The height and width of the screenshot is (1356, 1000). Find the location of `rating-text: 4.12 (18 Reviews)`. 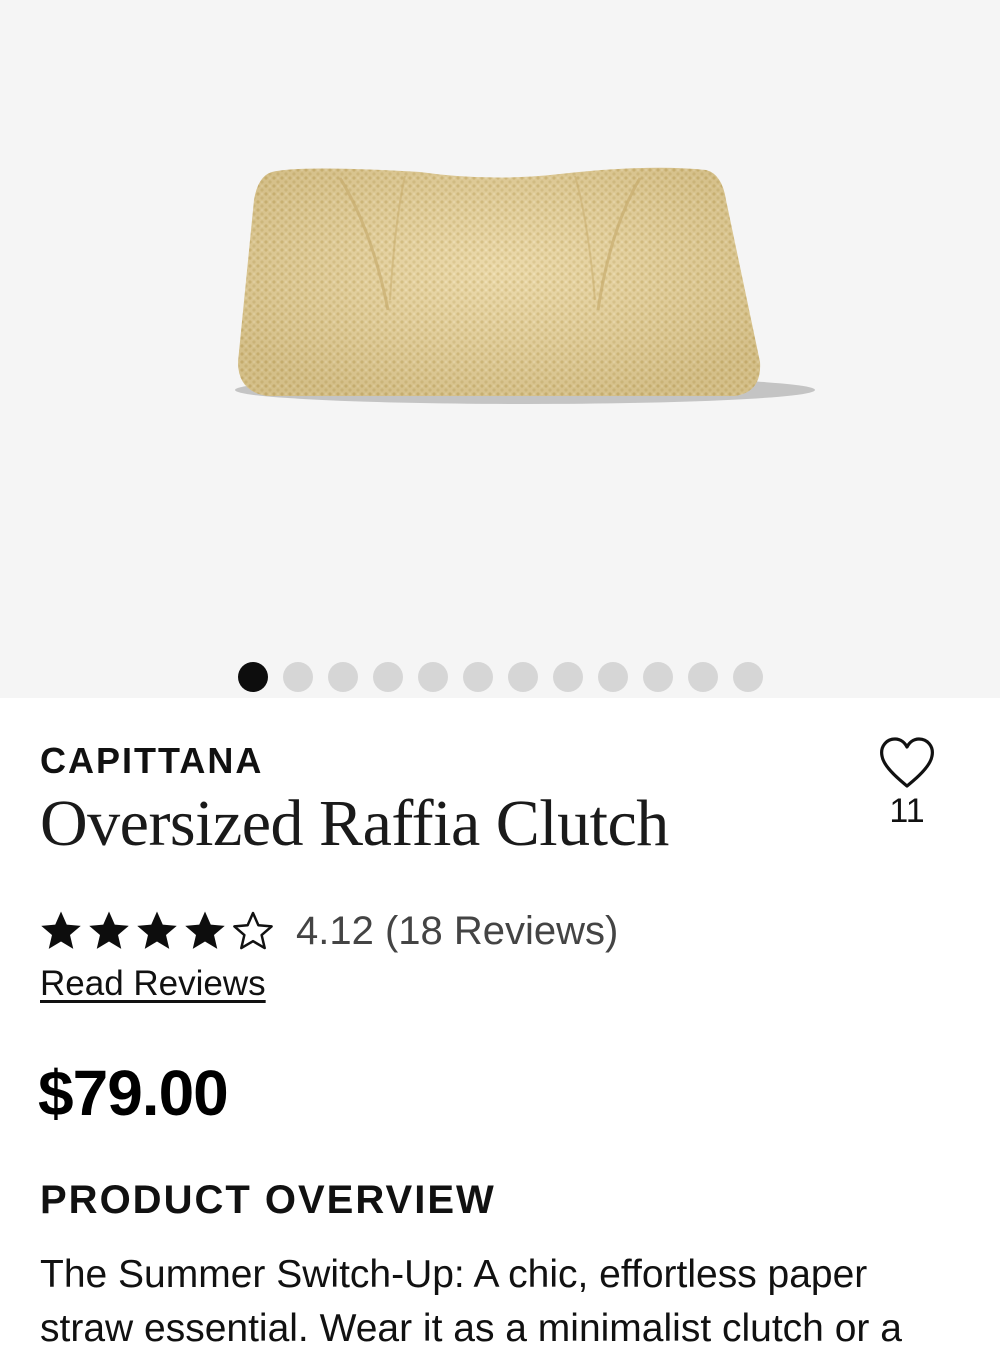

rating-text: 4.12 (18 Reviews) is located at coordinates (457, 930).